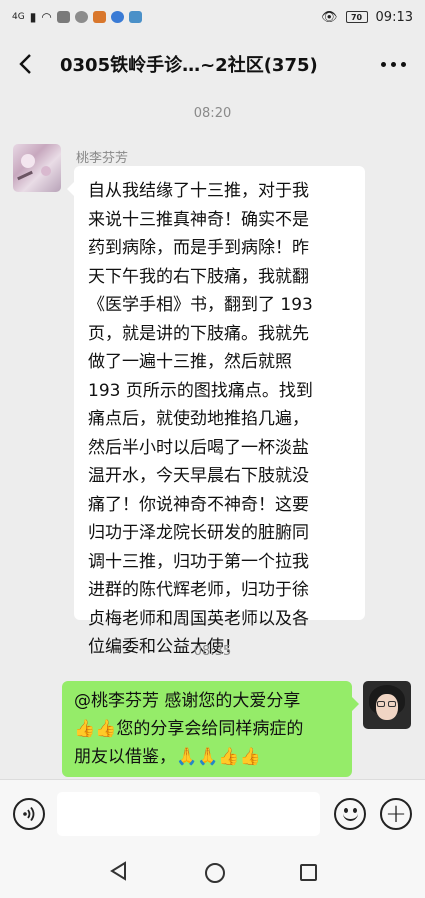 This screenshot has width=425, height=898. I want to click on signal-icon: ▮, so click(33, 17).